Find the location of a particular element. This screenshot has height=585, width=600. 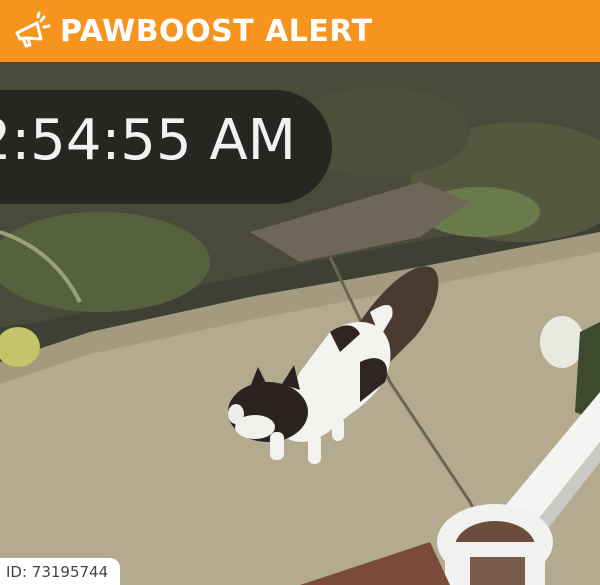

megaphone-icon is located at coordinates (31, 31).